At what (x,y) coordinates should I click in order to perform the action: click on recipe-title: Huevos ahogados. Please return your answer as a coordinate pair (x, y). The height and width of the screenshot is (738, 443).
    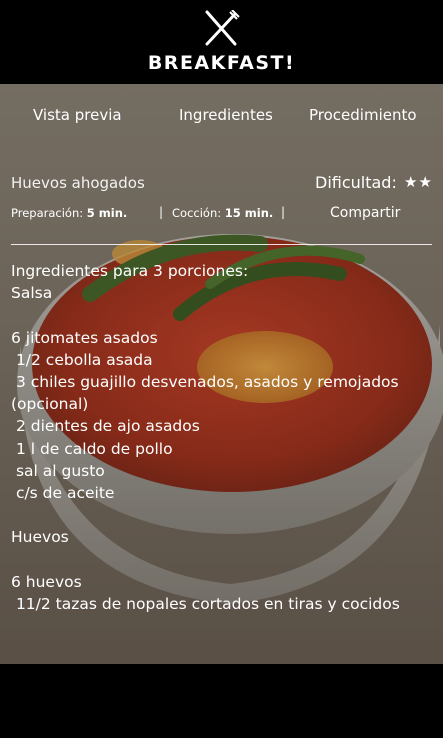
    Looking at the image, I should click on (78, 183).